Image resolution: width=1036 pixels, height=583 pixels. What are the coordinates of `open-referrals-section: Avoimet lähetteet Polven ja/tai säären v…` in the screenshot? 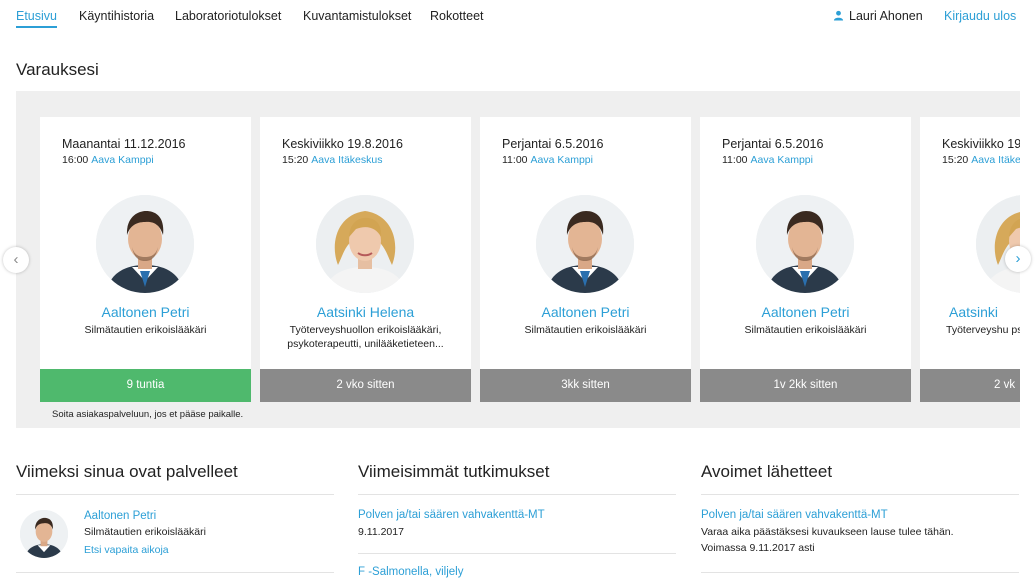 It's located at (860, 522).